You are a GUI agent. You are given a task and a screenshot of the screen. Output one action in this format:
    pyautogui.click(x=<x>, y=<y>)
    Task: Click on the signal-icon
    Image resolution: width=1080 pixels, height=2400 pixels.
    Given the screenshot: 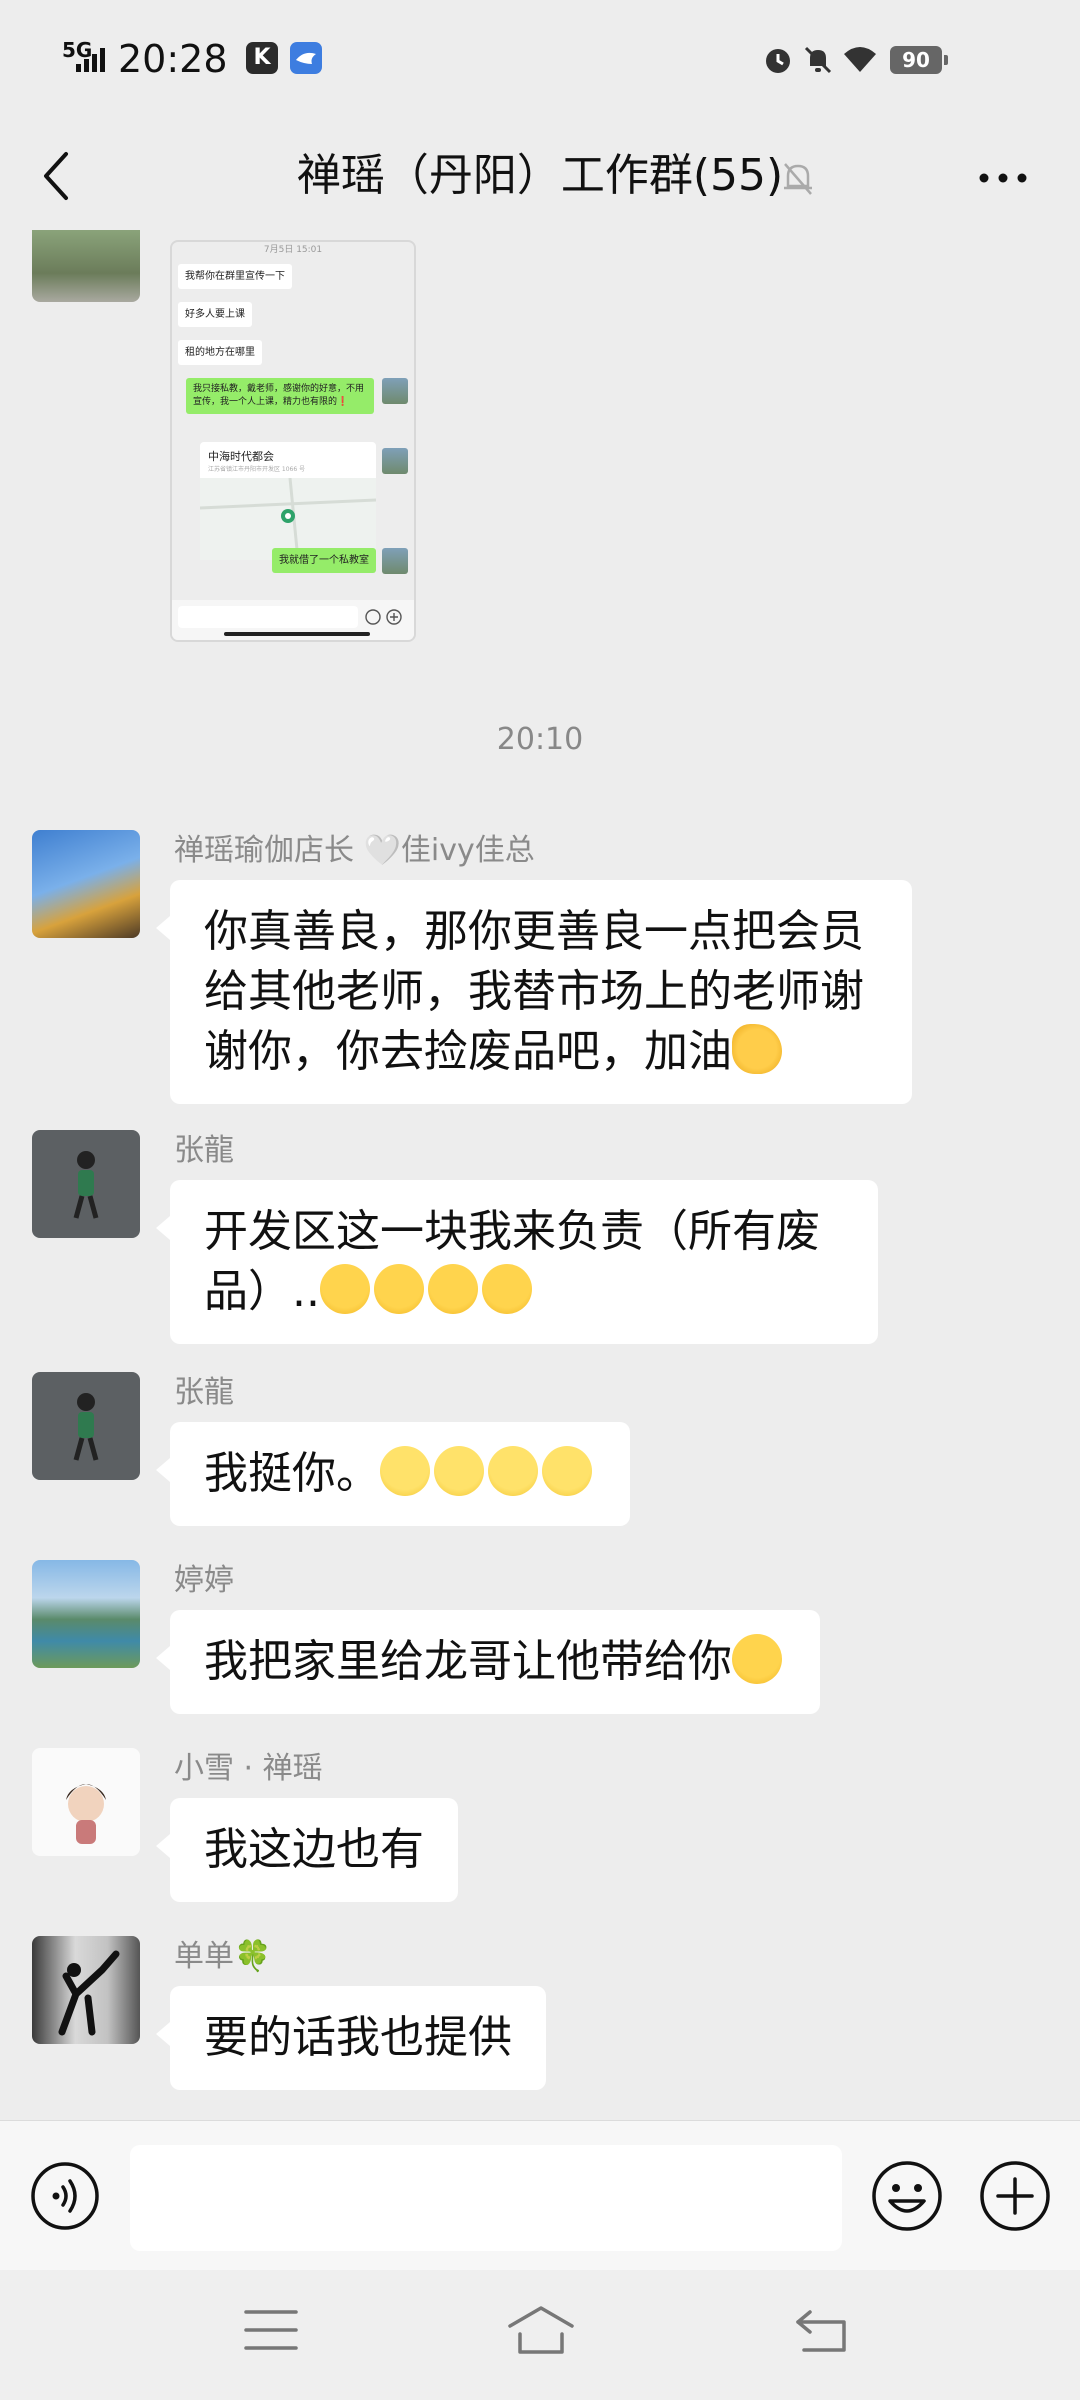 What is the action you would take?
    pyautogui.click(x=90, y=60)
    